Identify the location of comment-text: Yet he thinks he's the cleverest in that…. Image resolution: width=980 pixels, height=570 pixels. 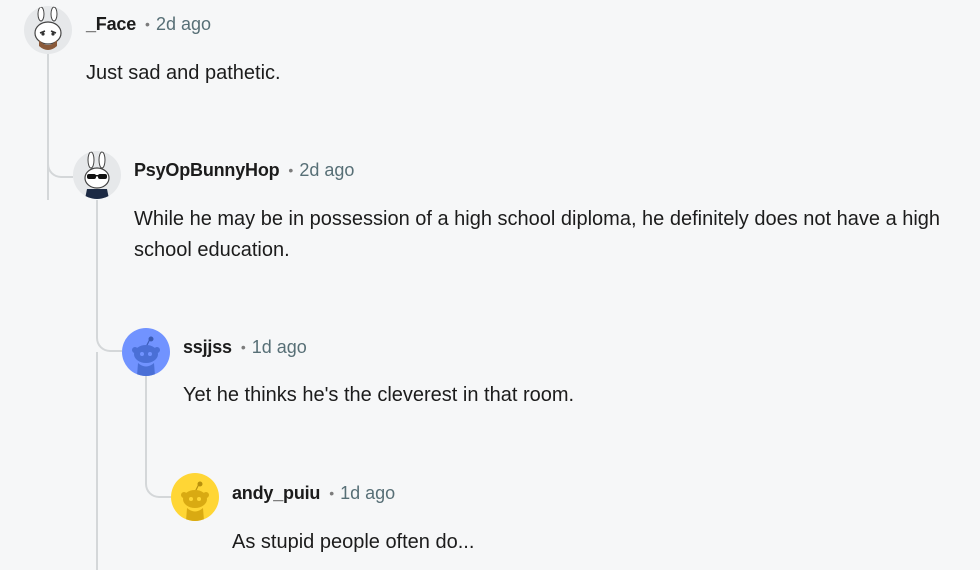
(379, 395).